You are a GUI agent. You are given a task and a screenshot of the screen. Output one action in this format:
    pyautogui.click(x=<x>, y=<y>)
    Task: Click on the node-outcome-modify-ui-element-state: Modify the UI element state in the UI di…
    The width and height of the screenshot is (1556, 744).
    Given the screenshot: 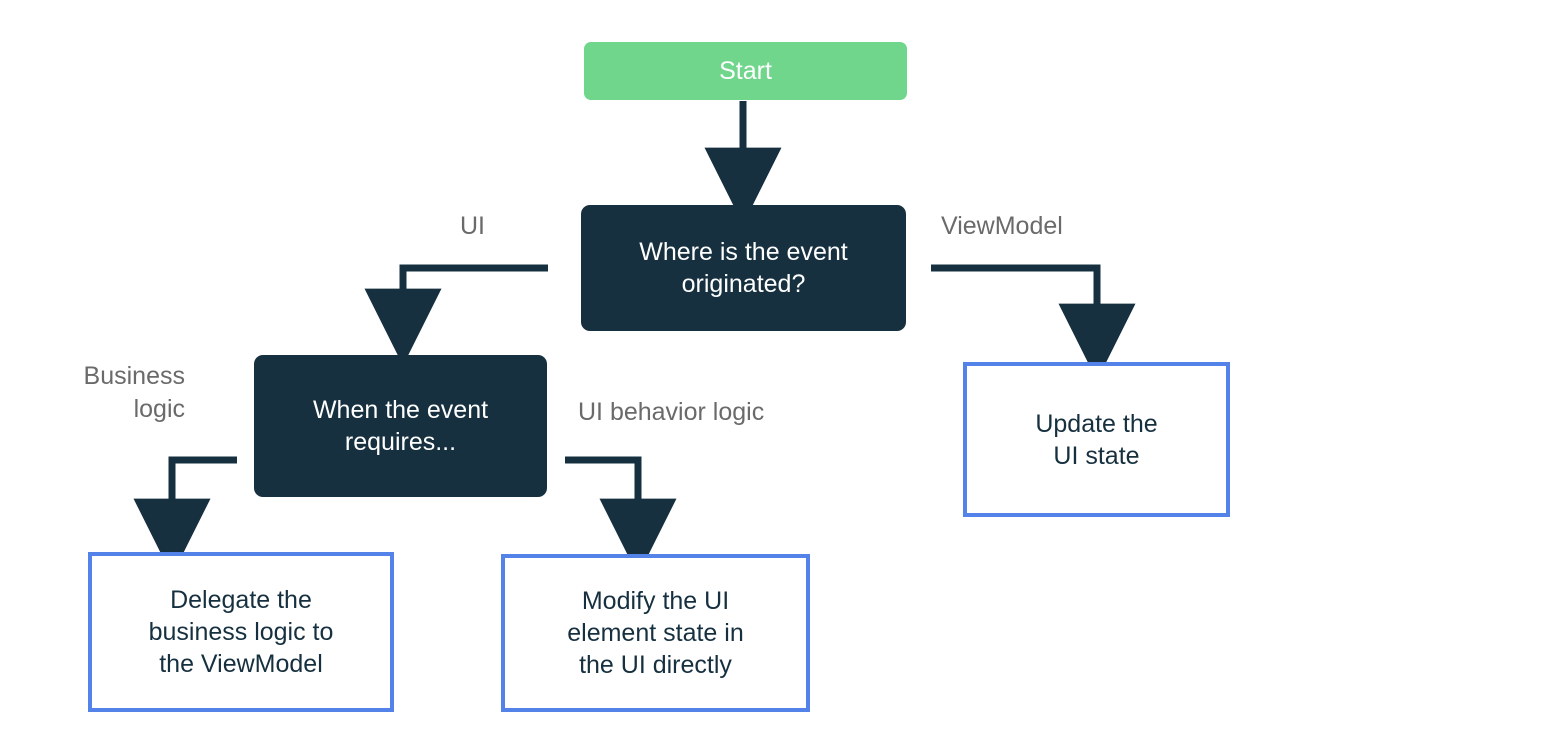 What is the action you would take?
    pyautogui.click(x=655, y=633)
    